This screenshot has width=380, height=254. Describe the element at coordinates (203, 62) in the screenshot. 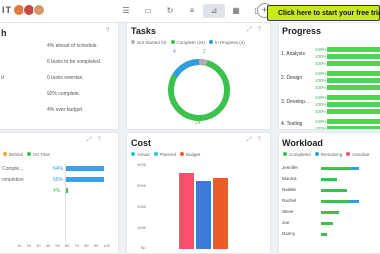

I see `not-started-segment` at that location.